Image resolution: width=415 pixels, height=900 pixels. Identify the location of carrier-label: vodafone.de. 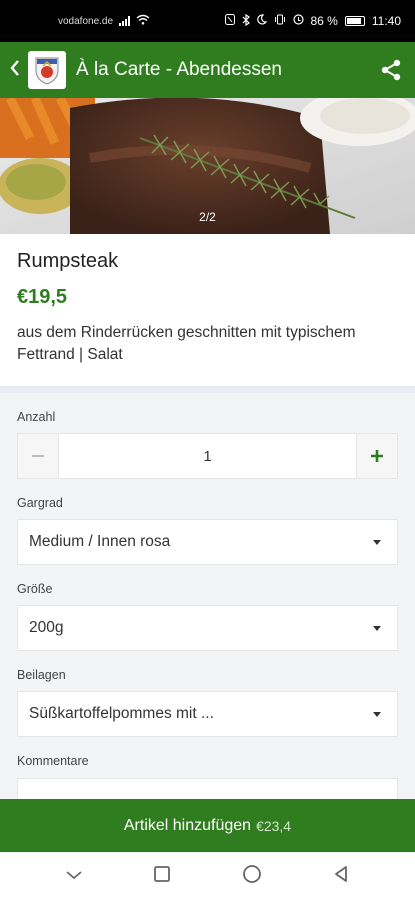
(86, 21).